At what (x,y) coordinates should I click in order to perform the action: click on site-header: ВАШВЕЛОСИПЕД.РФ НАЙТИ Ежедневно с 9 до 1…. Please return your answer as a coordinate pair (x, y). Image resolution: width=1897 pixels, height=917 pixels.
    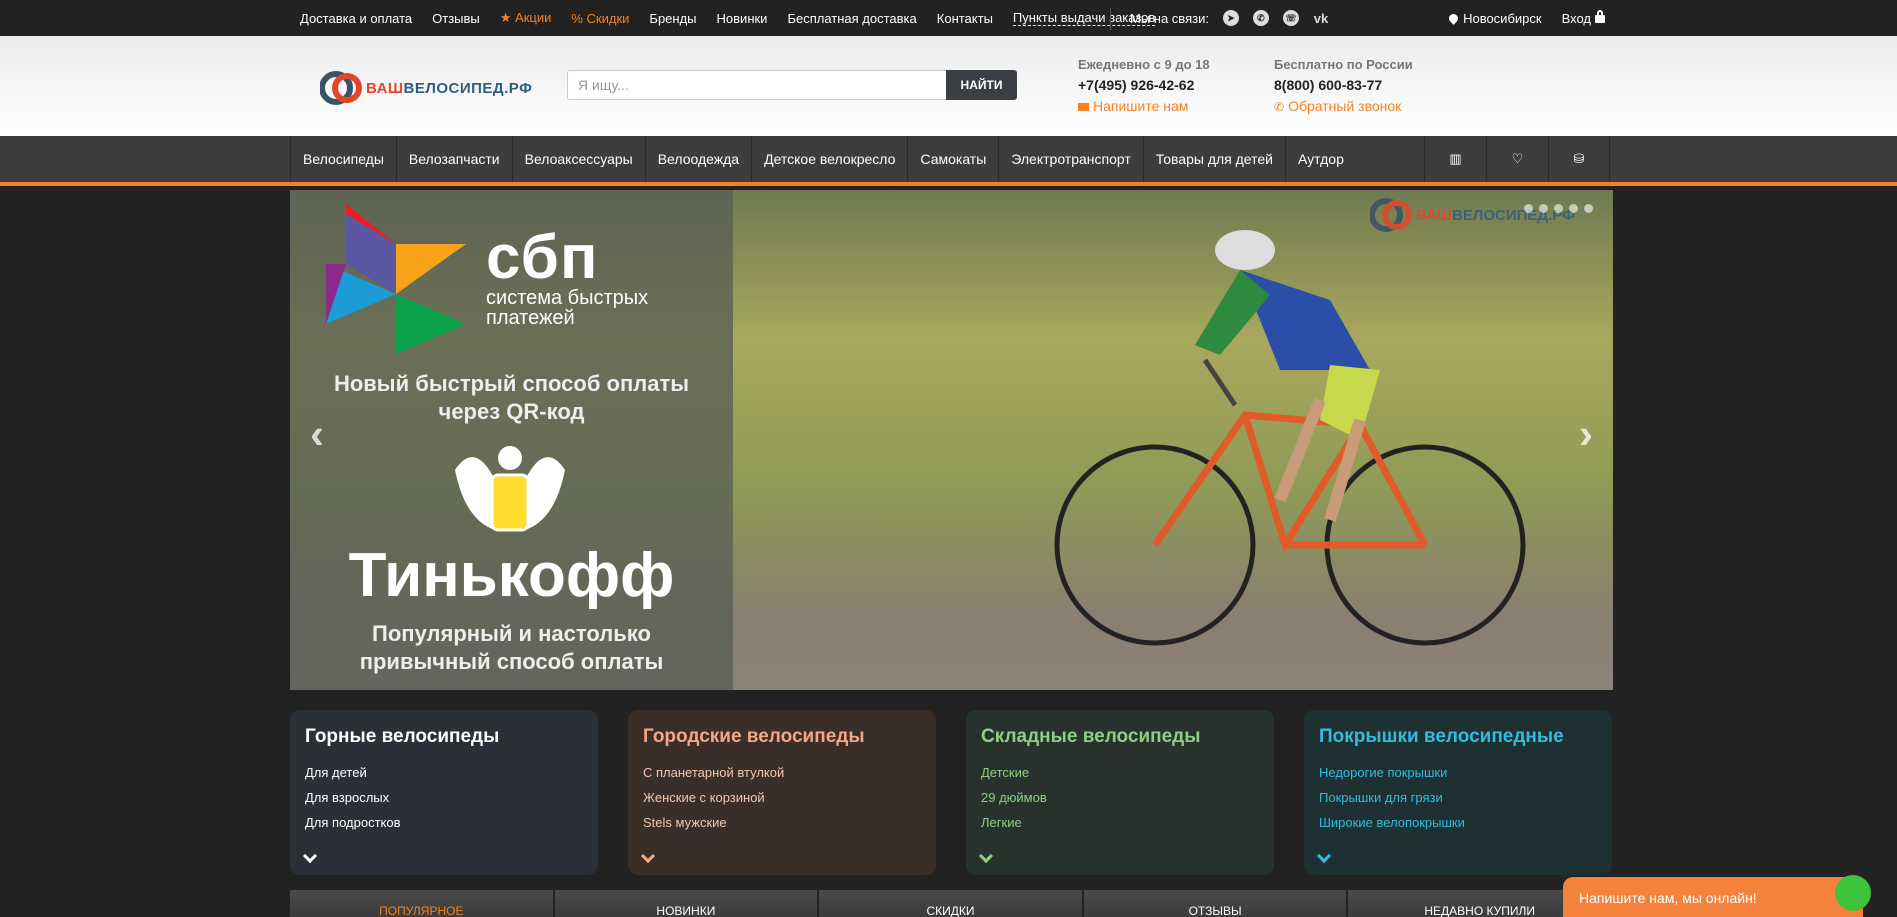
    Looking at the image, I should click on (948, 86).